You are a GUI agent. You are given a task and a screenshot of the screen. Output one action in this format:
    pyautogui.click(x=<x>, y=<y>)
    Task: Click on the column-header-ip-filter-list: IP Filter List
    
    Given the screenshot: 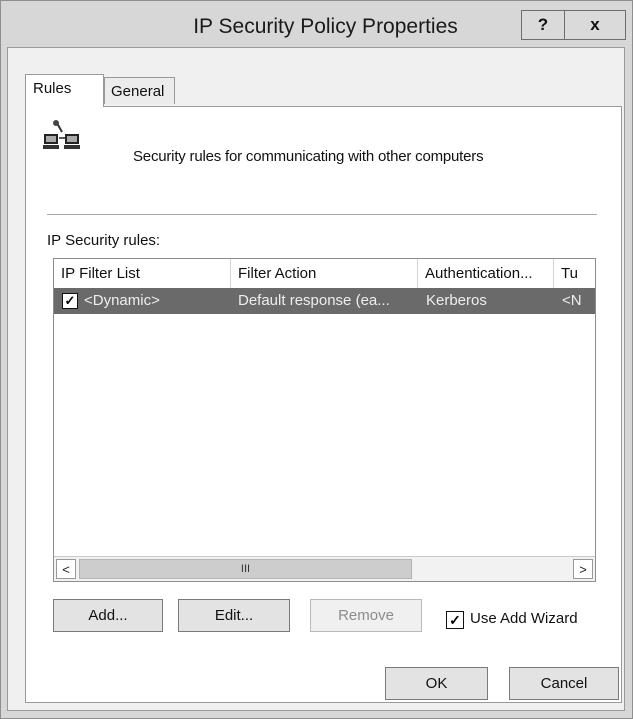 What is the action you would take?
    pyautogui.click(x=142, y=273)
    